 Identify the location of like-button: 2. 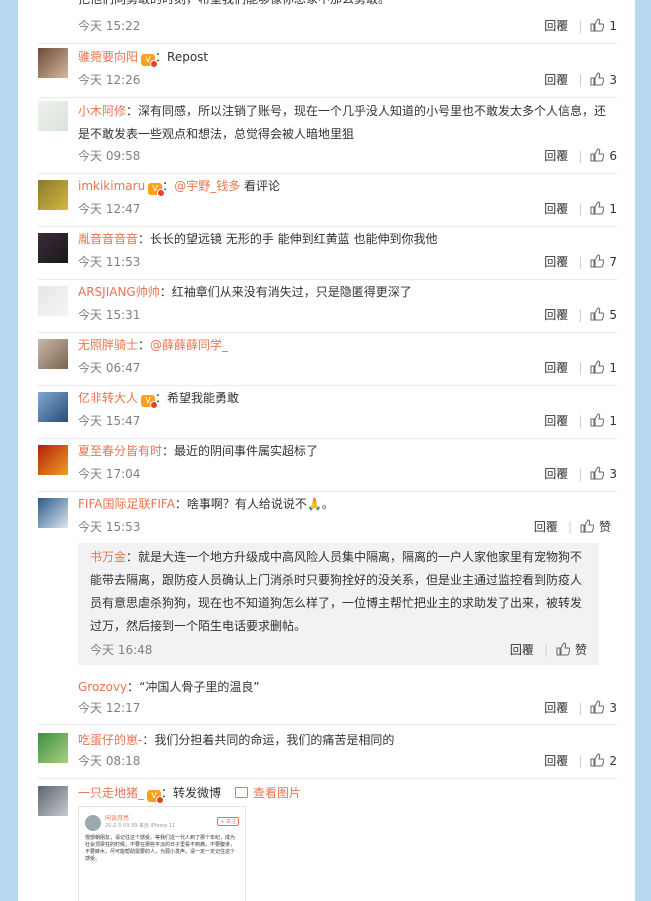
(603, 760).